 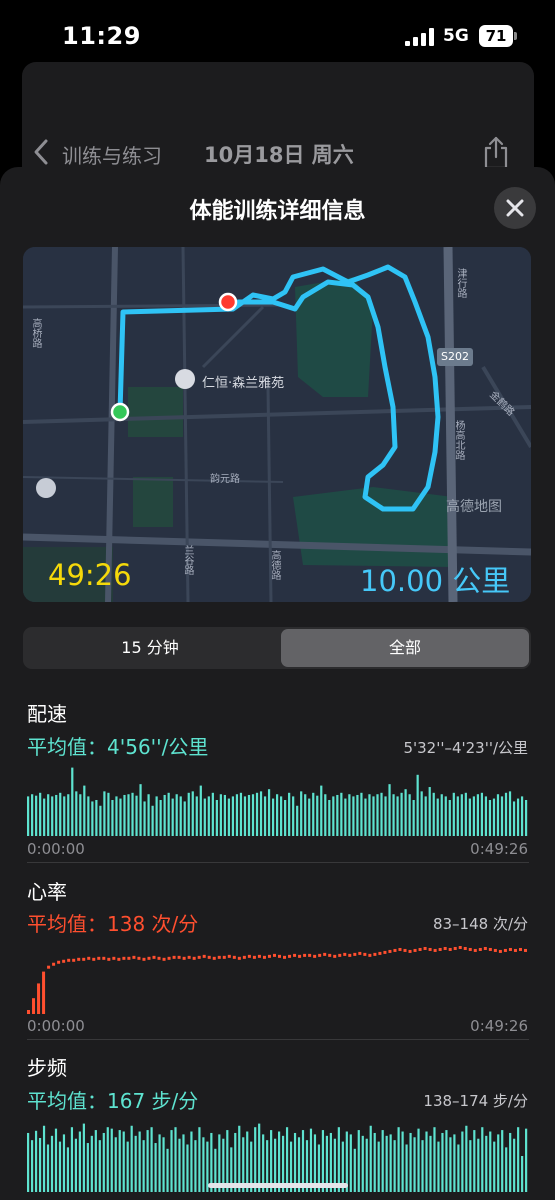 I want to click on pace-range: 5'32''–4'23''/公里, so click(x=465, y=748).